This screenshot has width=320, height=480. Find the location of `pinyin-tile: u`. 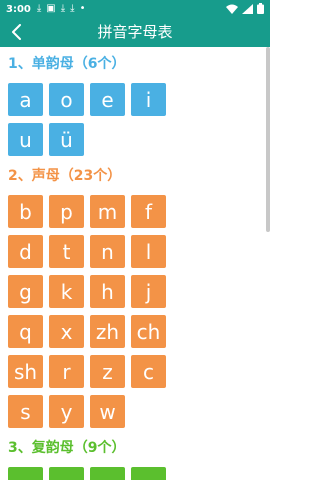

pinyin-tile: u is located at coordinates (25, 139).